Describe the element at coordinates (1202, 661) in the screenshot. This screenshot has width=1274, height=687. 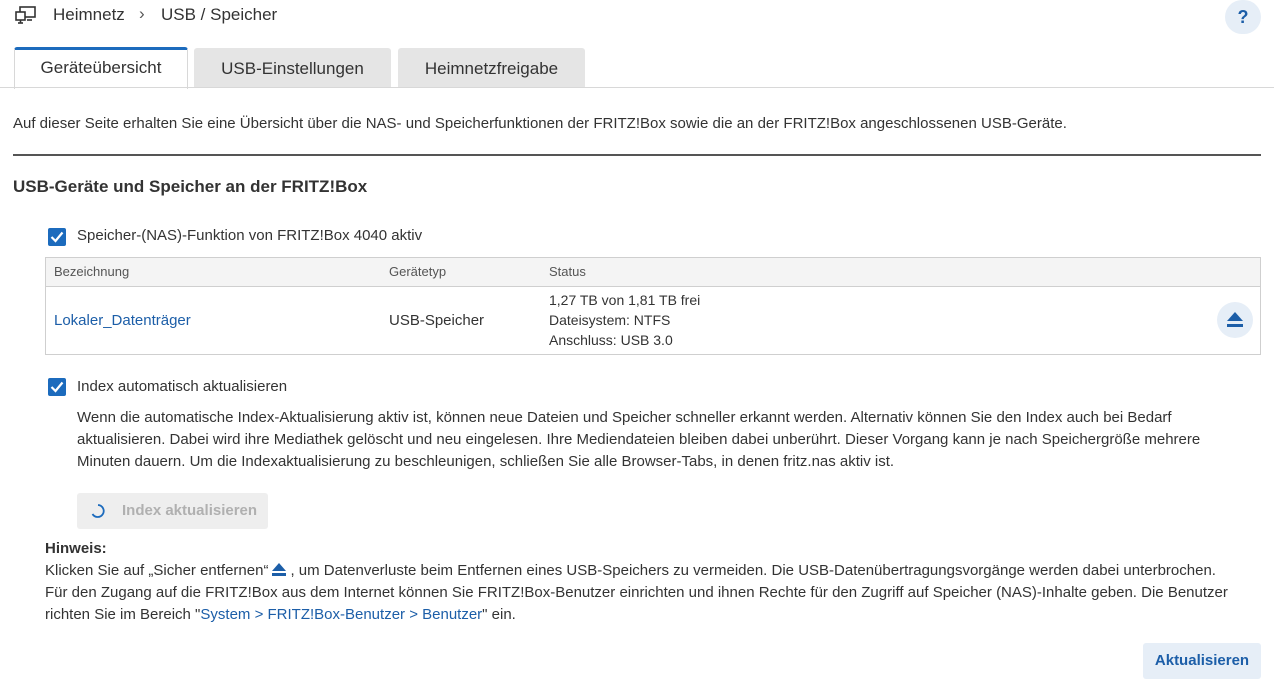
I see `refresh-button: Aktualisieren` at that location.